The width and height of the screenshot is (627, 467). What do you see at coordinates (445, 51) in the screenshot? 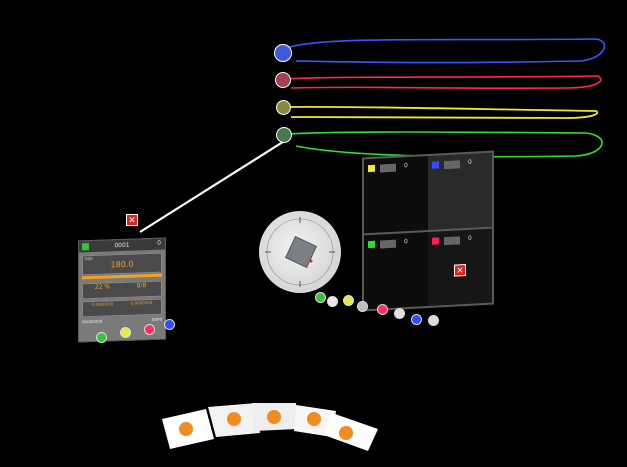
I see `track-loop-blue` at bounding box center [445, 51].